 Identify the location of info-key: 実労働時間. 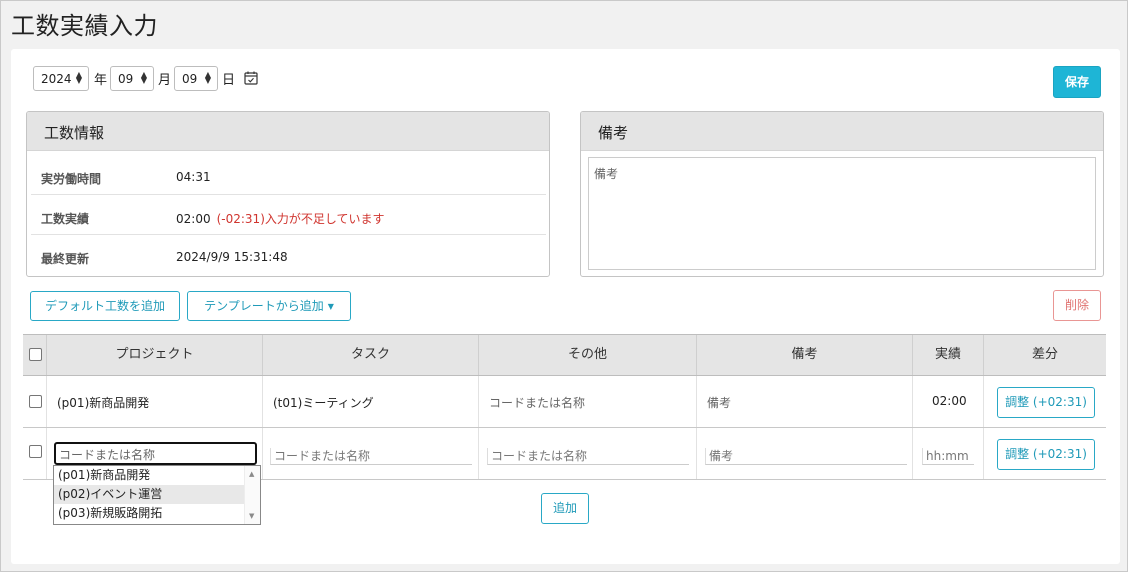
(71, 179).